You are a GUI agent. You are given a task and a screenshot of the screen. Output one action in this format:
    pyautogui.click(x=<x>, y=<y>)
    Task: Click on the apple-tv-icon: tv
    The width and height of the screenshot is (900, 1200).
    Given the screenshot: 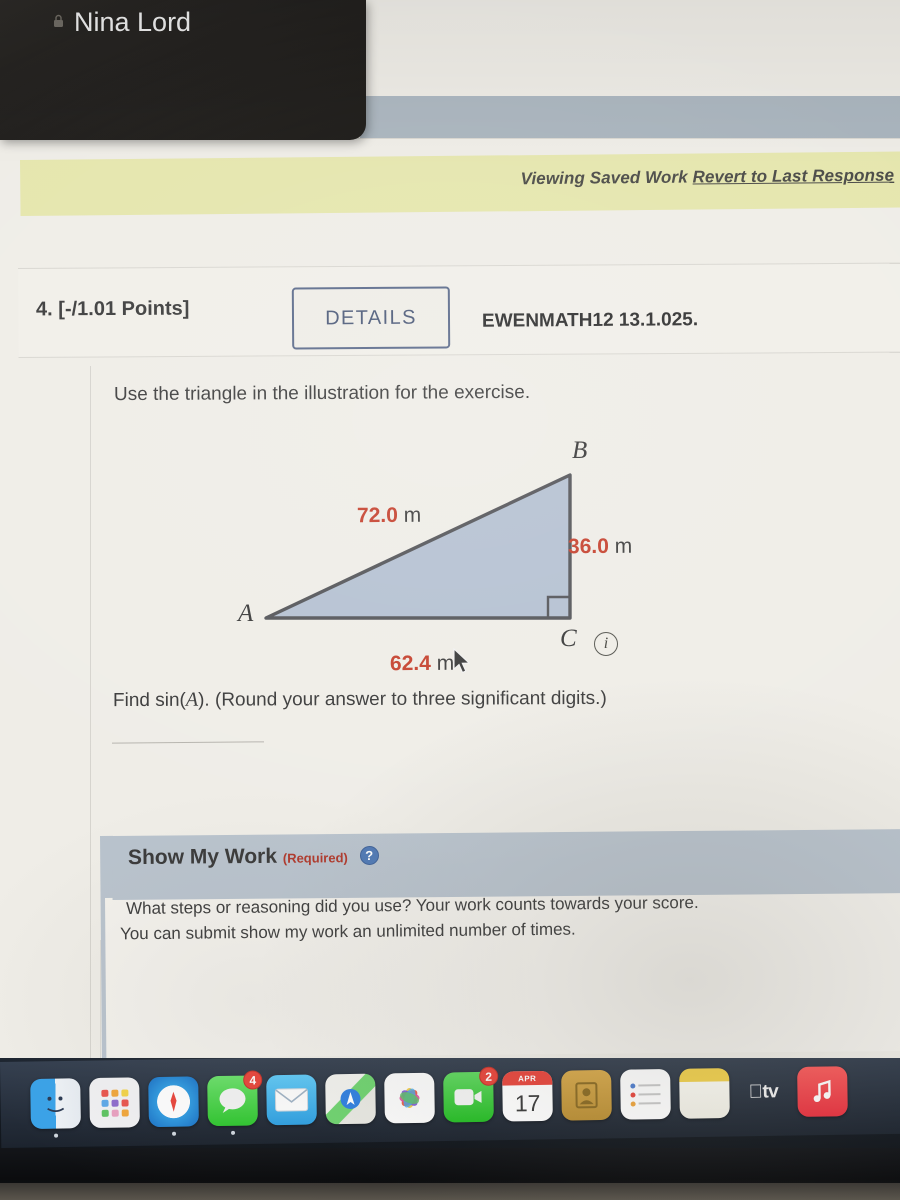 What is the action you would take?
    pyautogui.click(x=763, y=1092)
    